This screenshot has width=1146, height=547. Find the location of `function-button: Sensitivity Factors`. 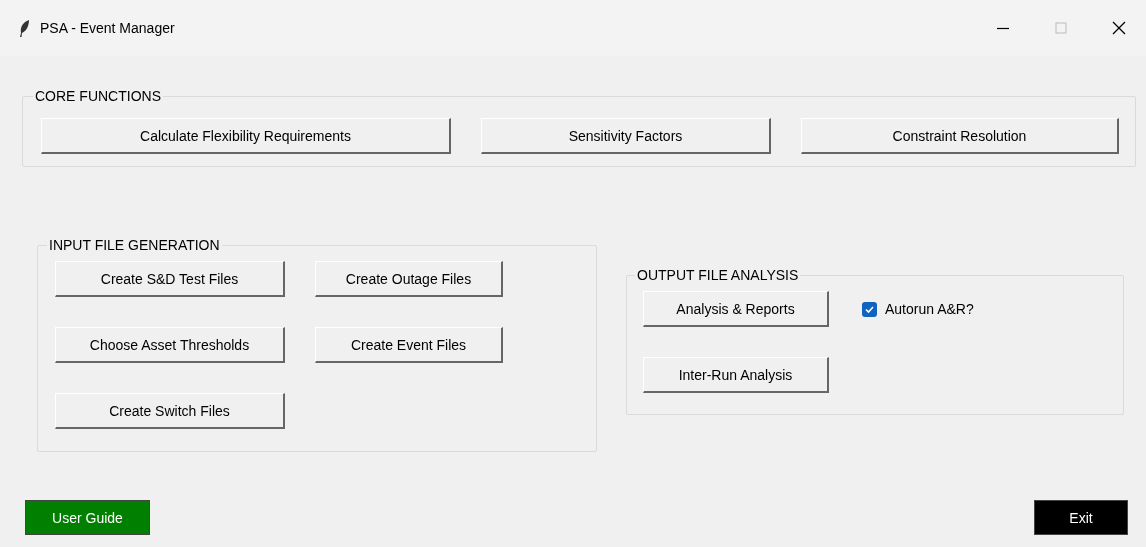

function-button: Sensitivity Factors is located at coordinates (626, 136).